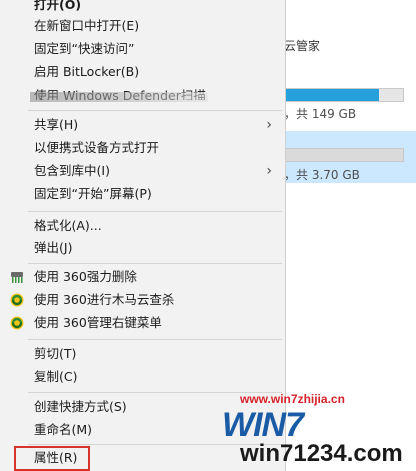 The image size is (416, 471). I want to click on drive-usb-size: ，共 3.70 GB, so click(322, 175).